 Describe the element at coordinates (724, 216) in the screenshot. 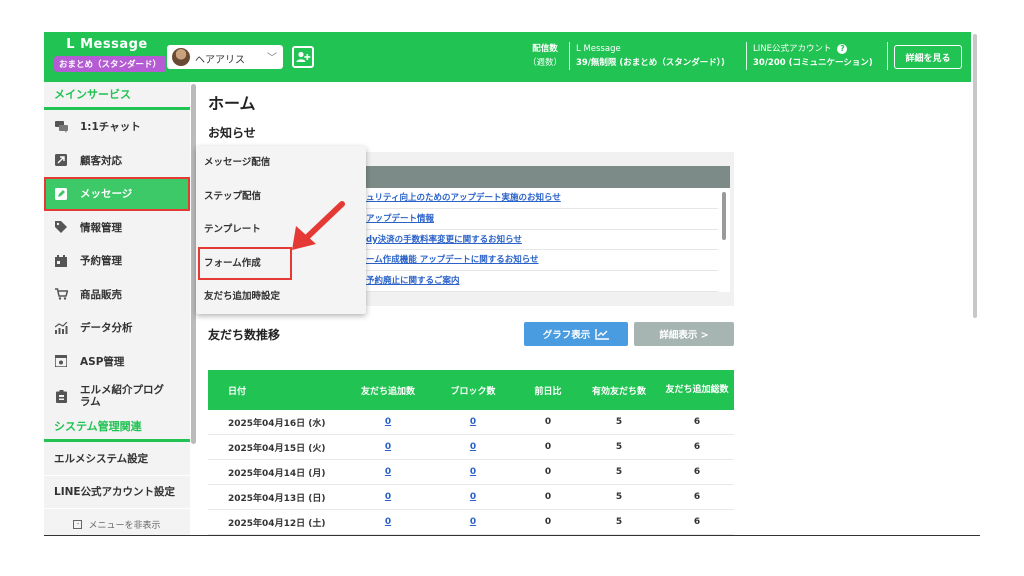

I see `notice-scroll-thumb` at that location.